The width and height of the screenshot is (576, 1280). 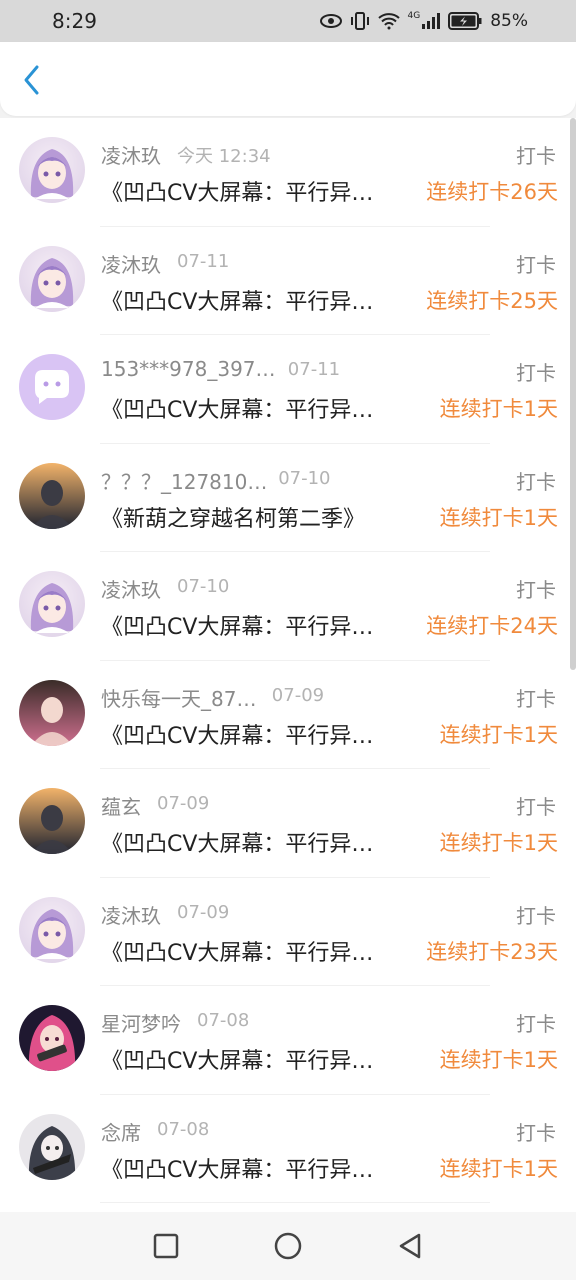 I want to click on streak-count: 连续打卡25天, so click(x=492, y=300).